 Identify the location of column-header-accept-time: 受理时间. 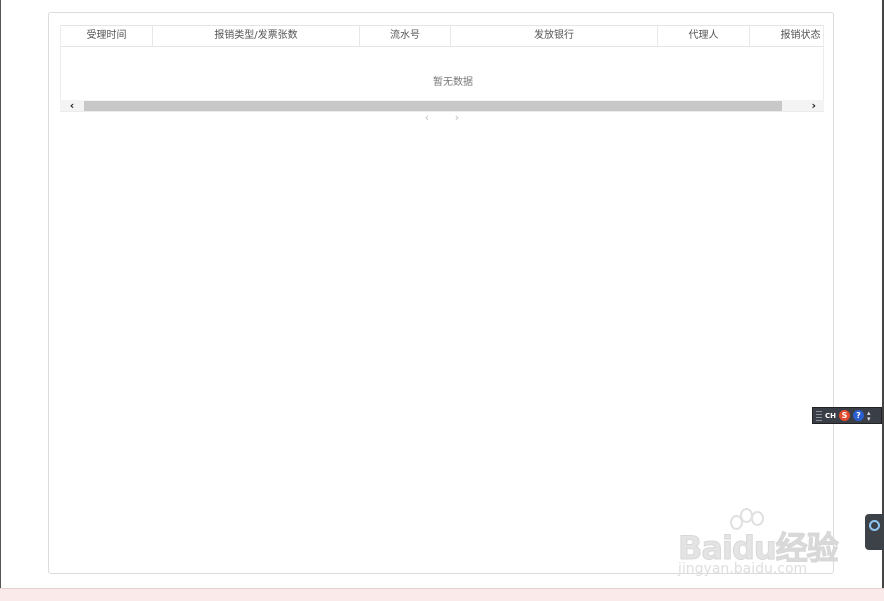
(107, 36).